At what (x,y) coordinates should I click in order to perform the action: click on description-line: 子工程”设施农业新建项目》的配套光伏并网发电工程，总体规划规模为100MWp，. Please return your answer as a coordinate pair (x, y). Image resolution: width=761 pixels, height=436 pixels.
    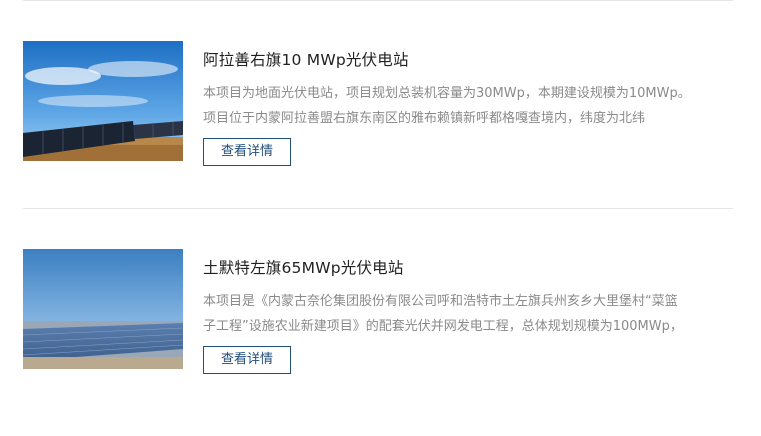
    Looking at the image, I should click on (443, 326).